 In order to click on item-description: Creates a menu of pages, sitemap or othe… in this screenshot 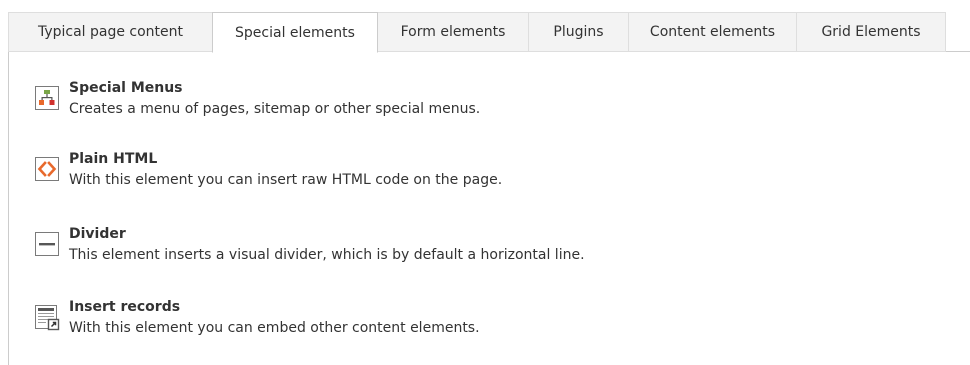, I will do `click(275, 109)`.